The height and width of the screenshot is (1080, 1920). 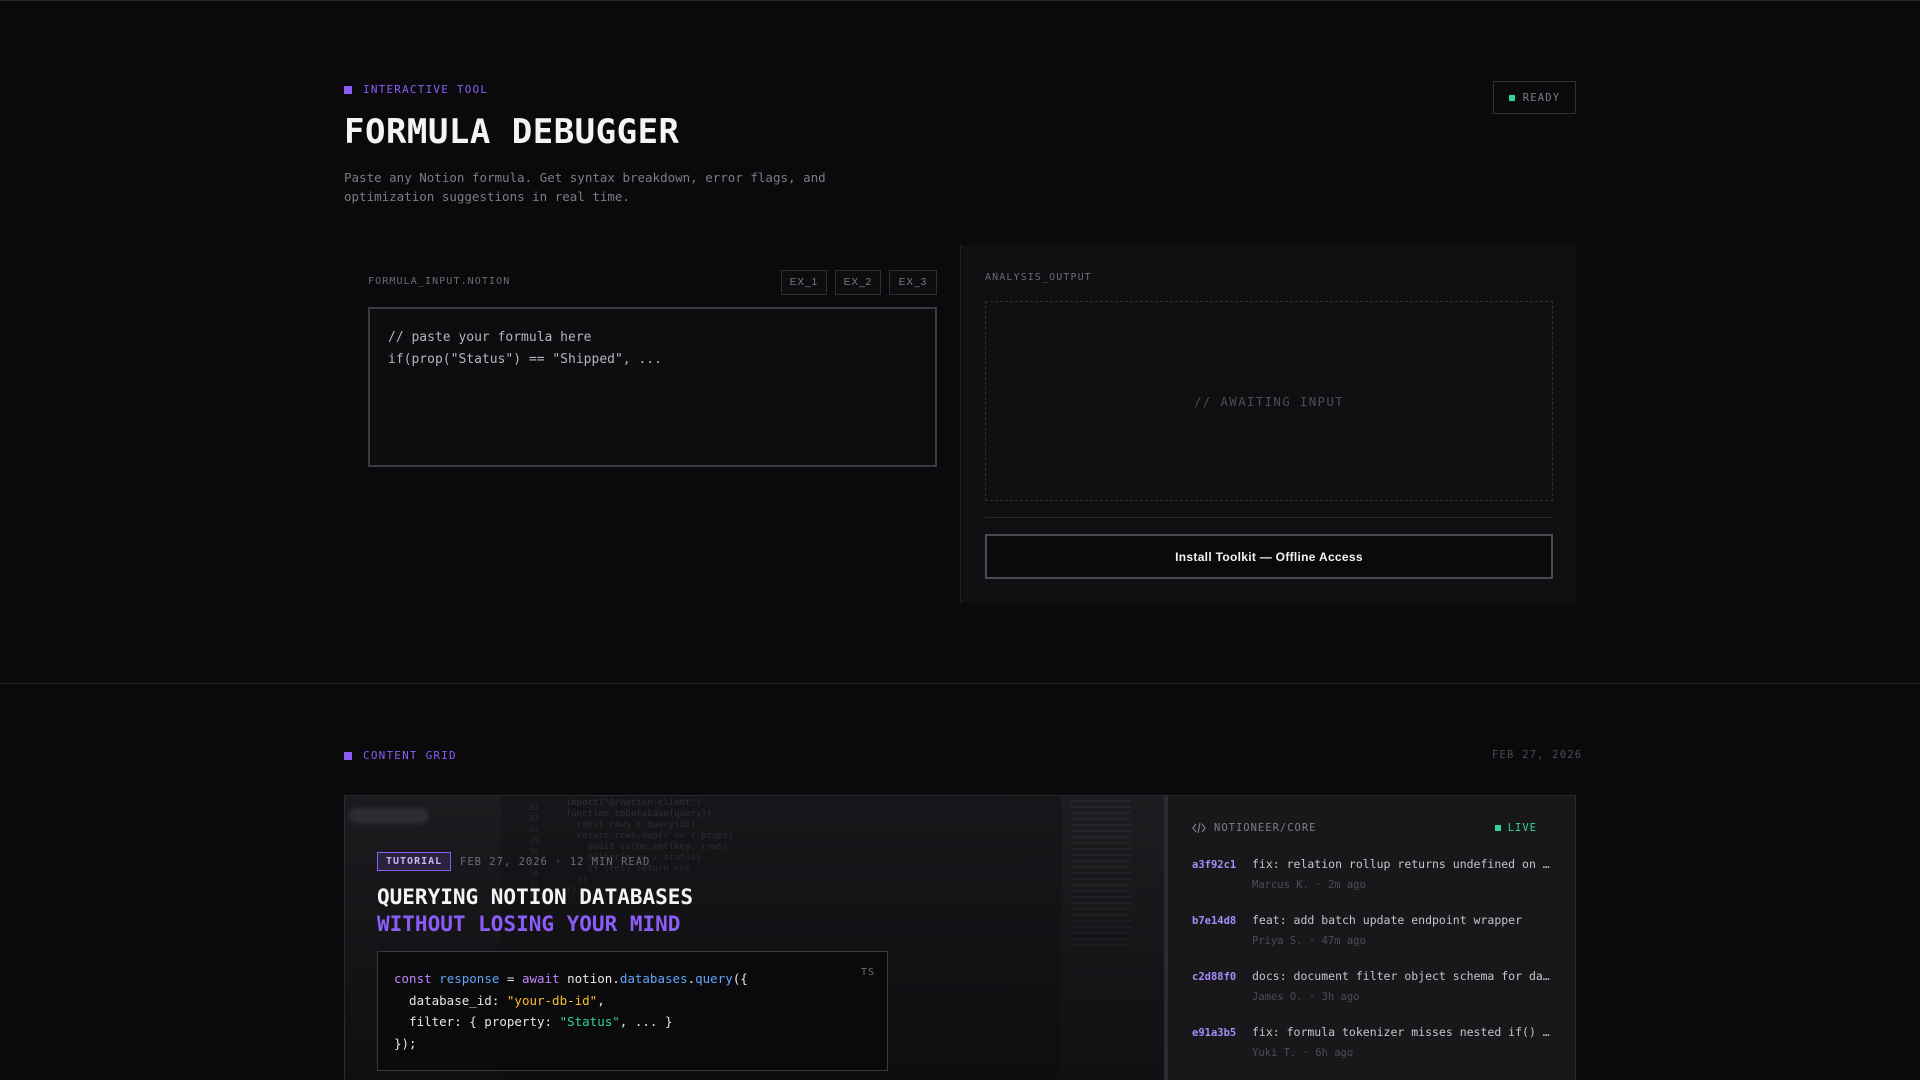 What do you see at coordinates (439, 281) in the screenshot?
I see `formula-input-label: FORMULA_INPUT.NOTION` at bounding box center [439, 281].